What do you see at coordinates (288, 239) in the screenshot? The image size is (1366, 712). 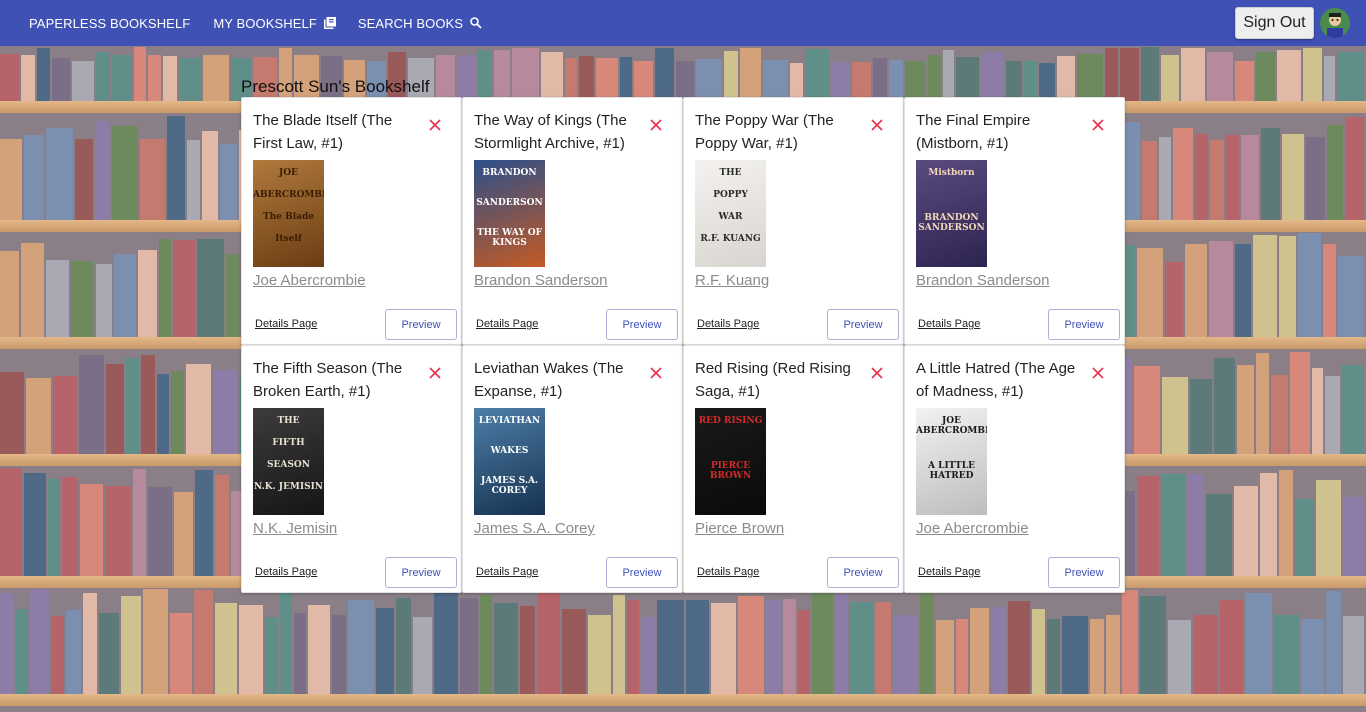 I see `cover-text: Itself` at bounding box center [288, 239].